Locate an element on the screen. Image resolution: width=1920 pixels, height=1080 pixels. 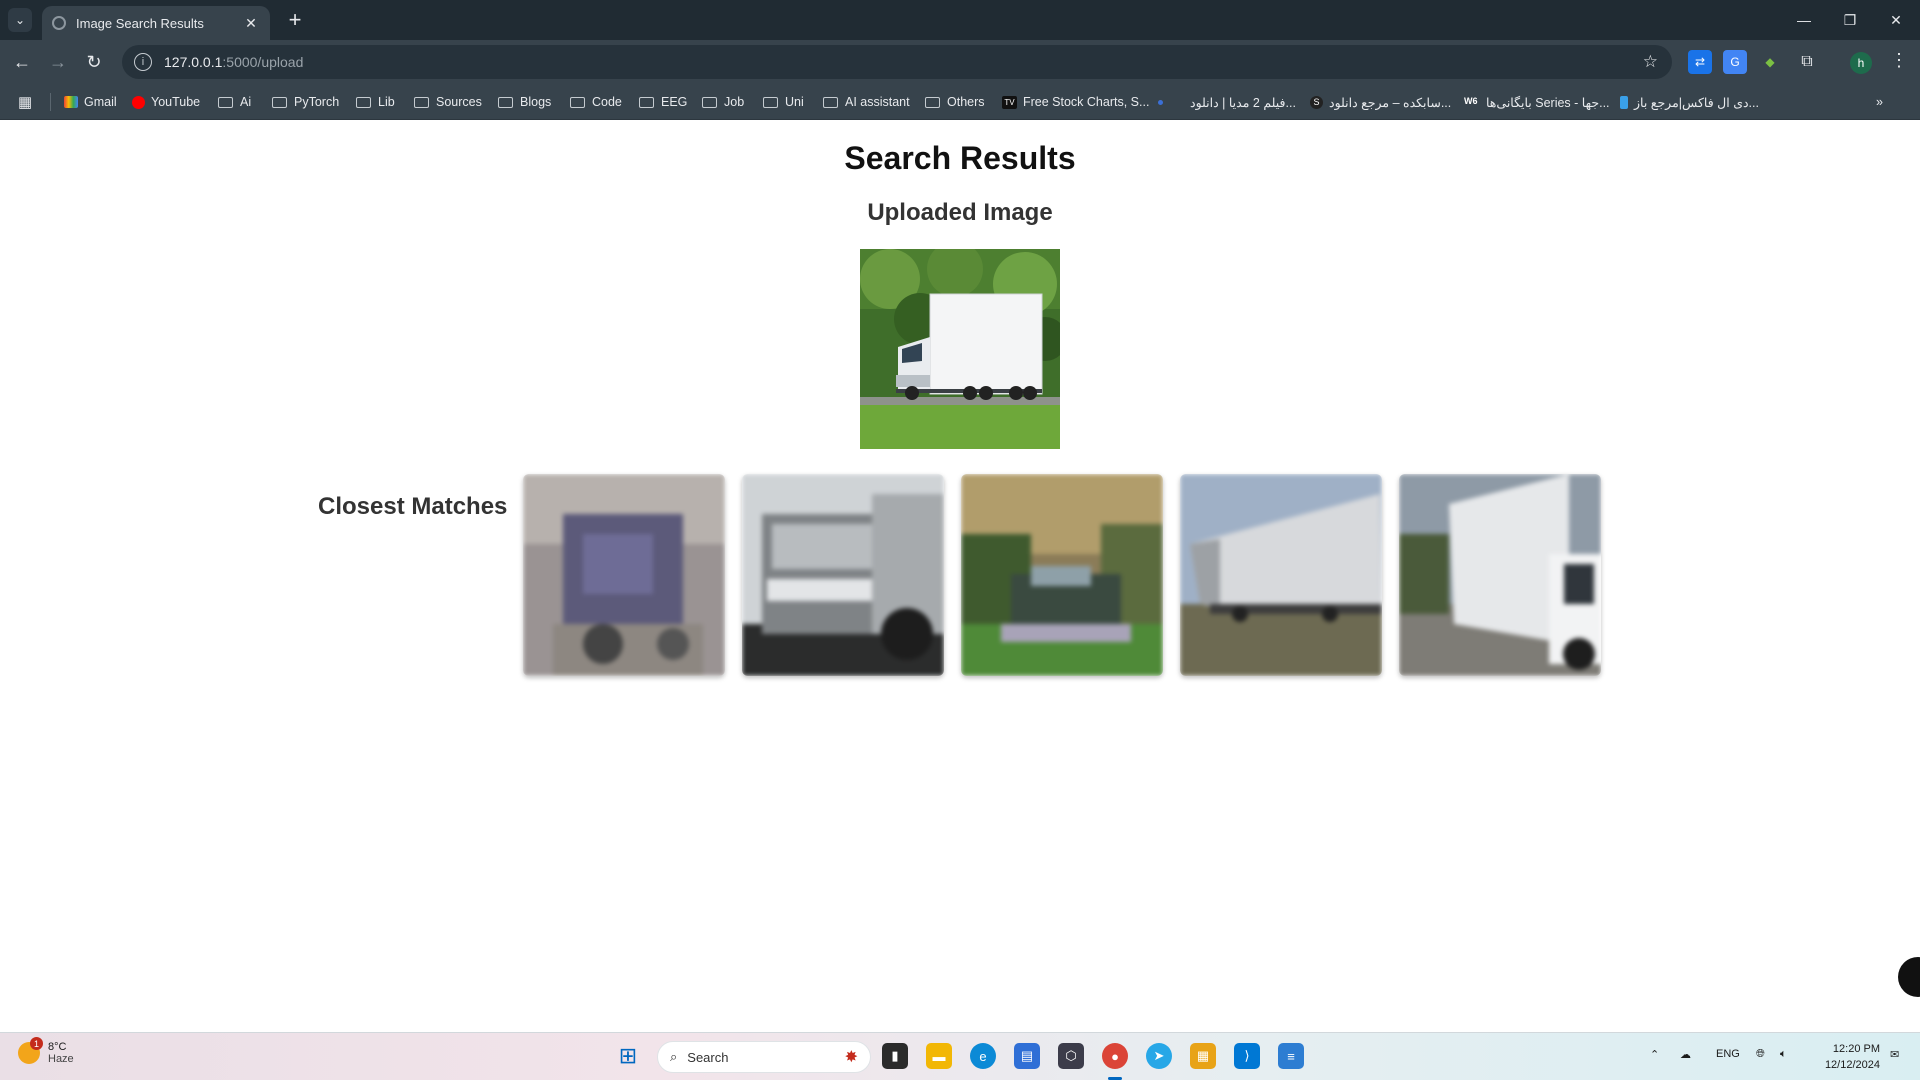
weather-description: Haze is located at coordinates (61, 1059).